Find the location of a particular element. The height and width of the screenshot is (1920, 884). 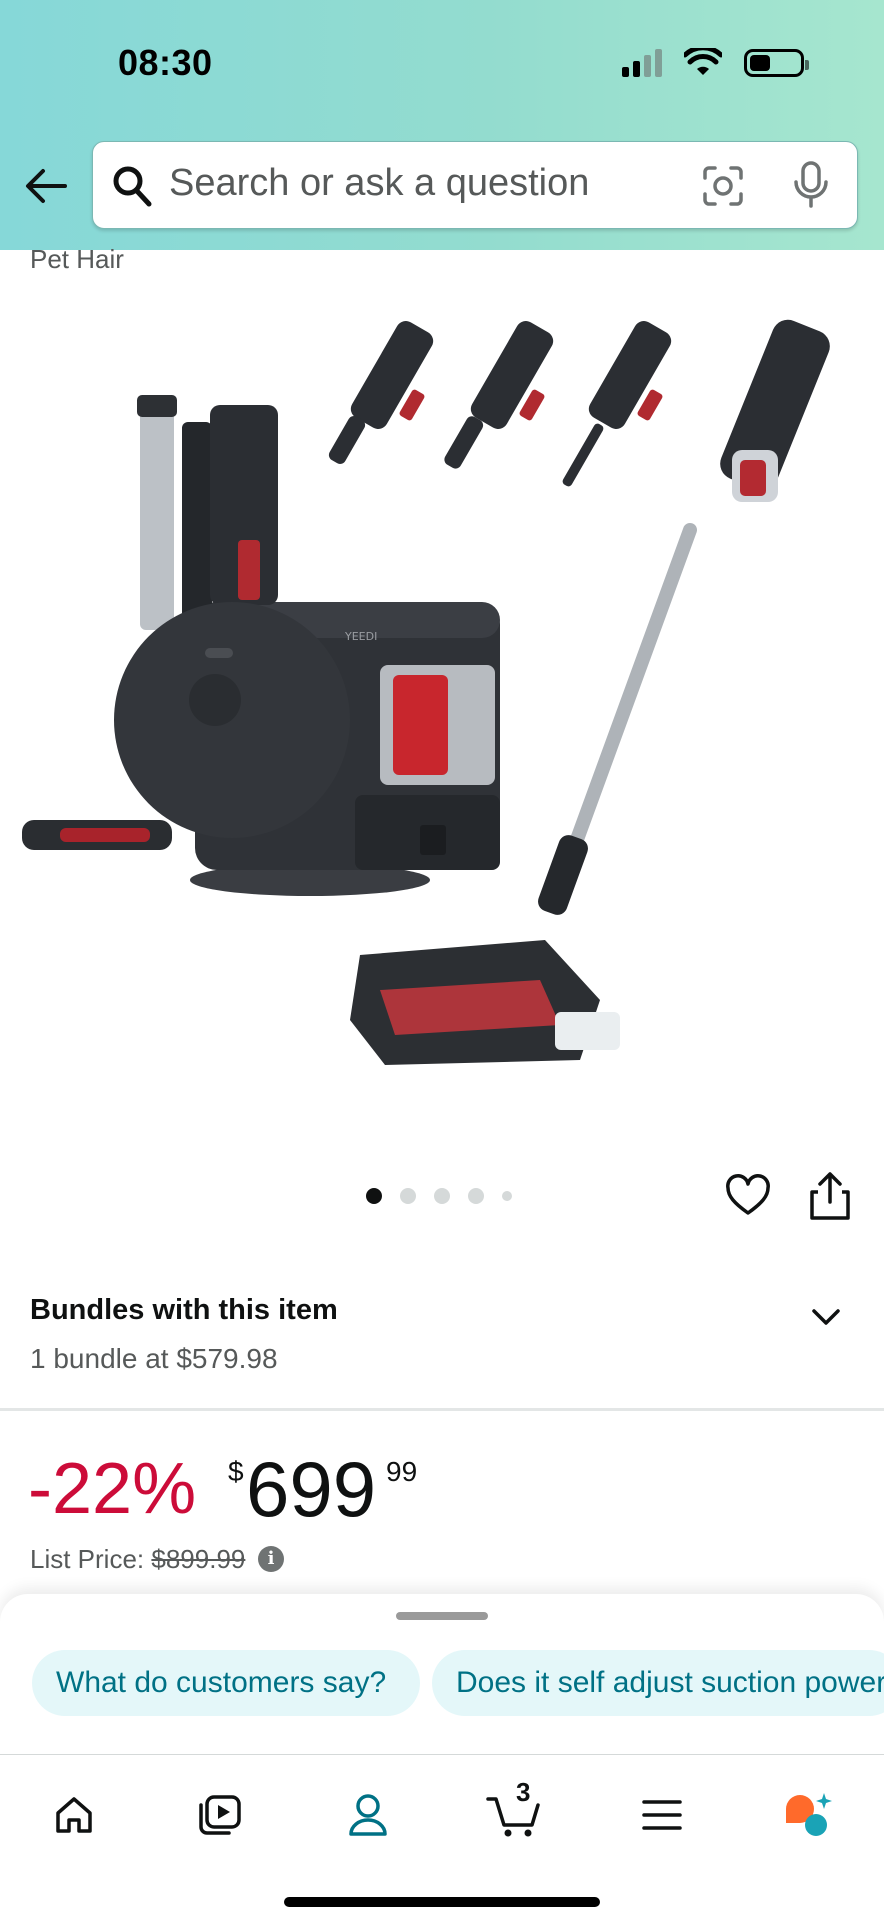

bundles-subtitle: 1 bundle at $579.98 is located at coordinates (154, 1358).